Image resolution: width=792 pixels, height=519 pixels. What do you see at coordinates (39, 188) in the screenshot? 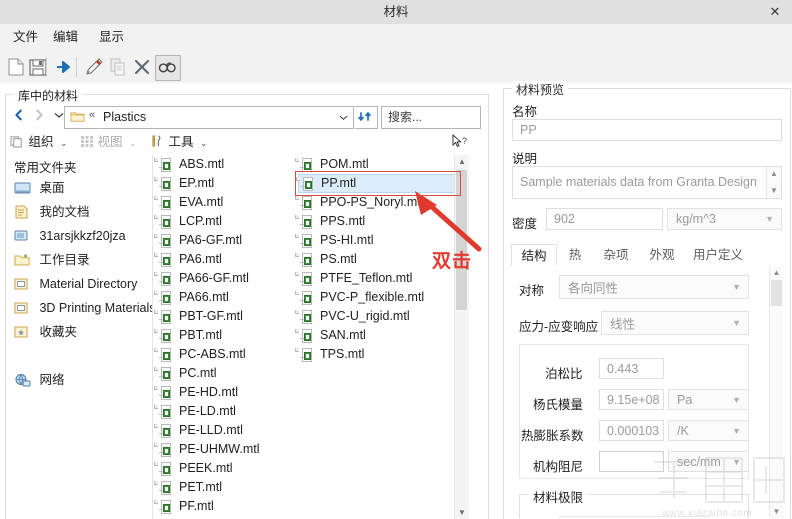
I see `sidebar-item-desktop: 桌面` at bounding box center [39, 188].